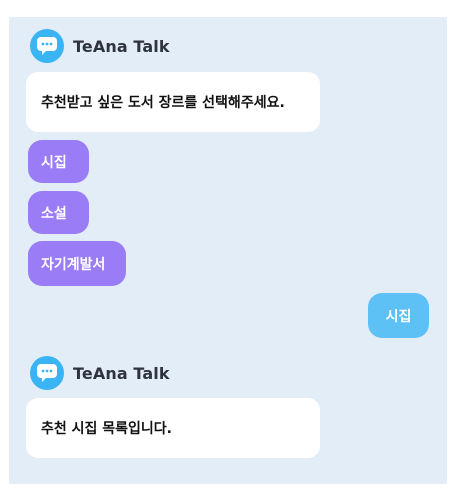 The width and height of the screenshot is (459, 500). What do you see at coordinates (173, 428) in the screenshot?
I see `bot-message-result: 추천 시집 목록입니다.` at bounding box center [173, 428].